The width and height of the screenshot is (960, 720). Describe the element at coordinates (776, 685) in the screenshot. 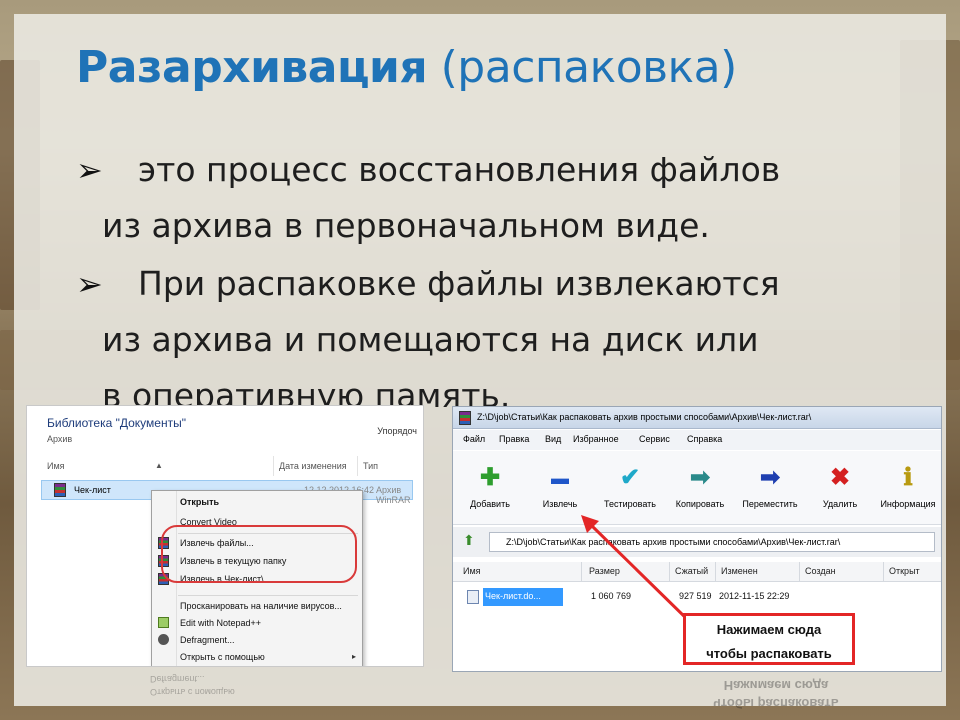

I see `reflection-line: Нажимаем сюда` at that location.